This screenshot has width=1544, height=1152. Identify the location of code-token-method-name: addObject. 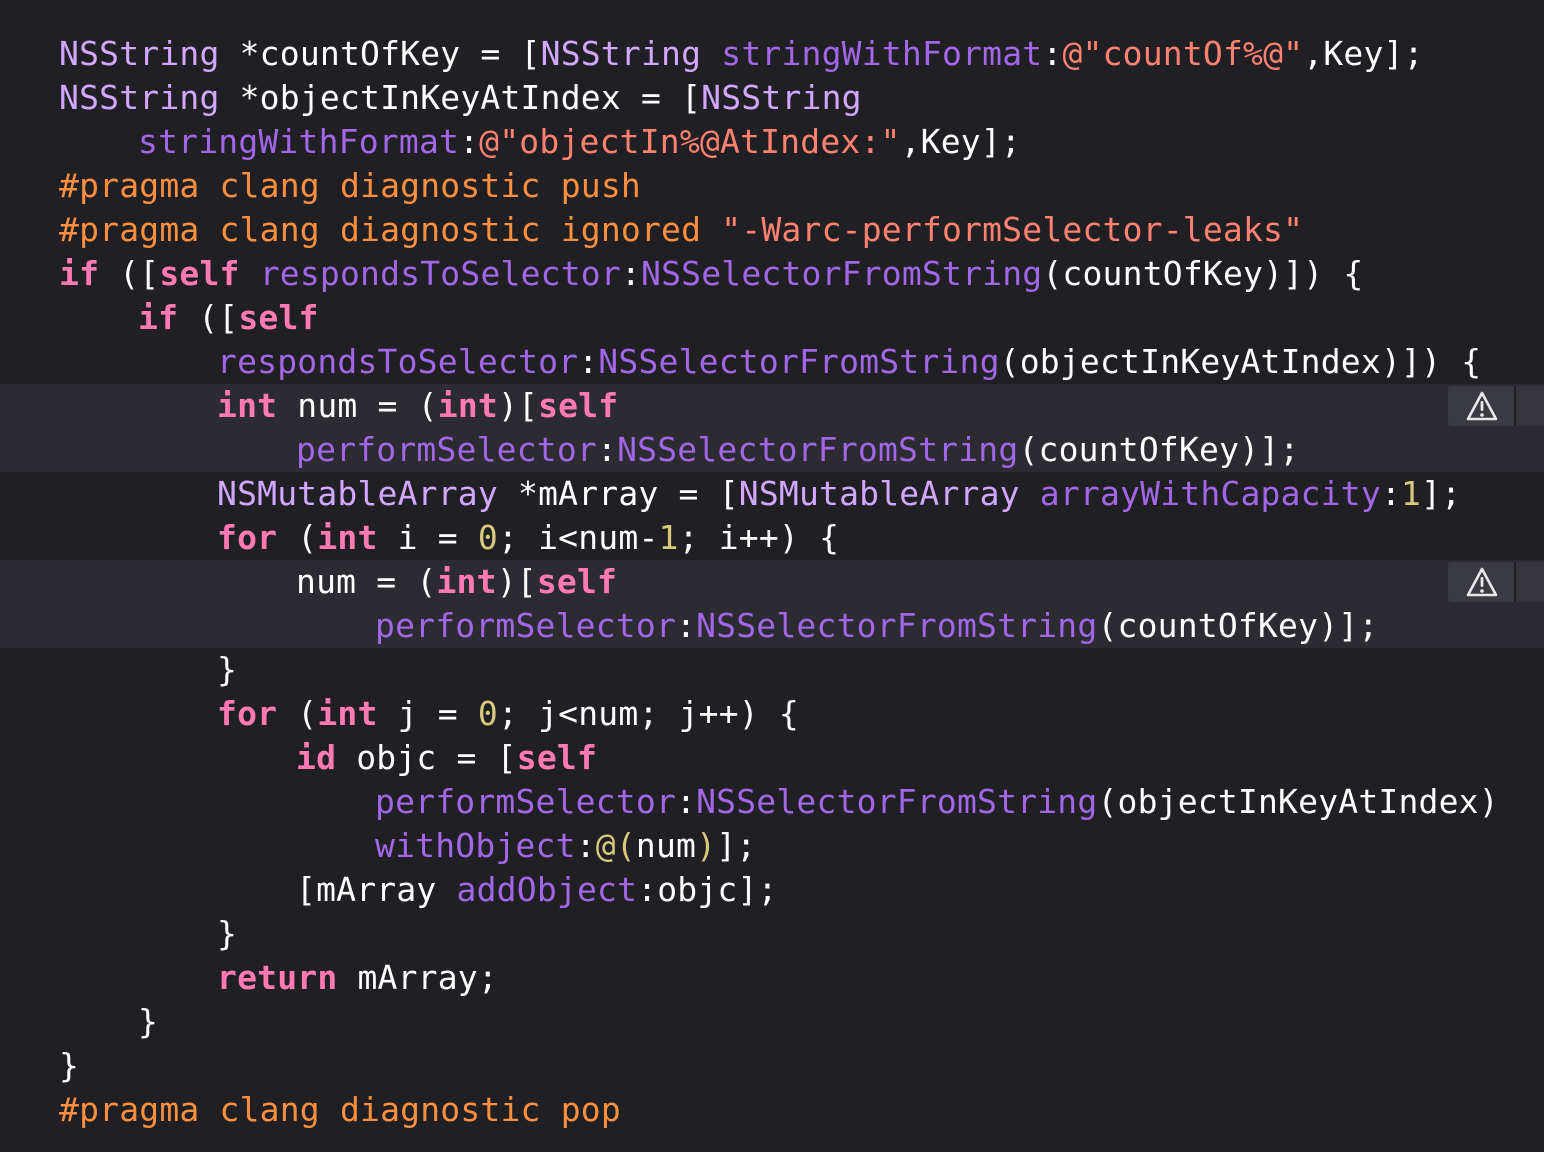
(547, 889).